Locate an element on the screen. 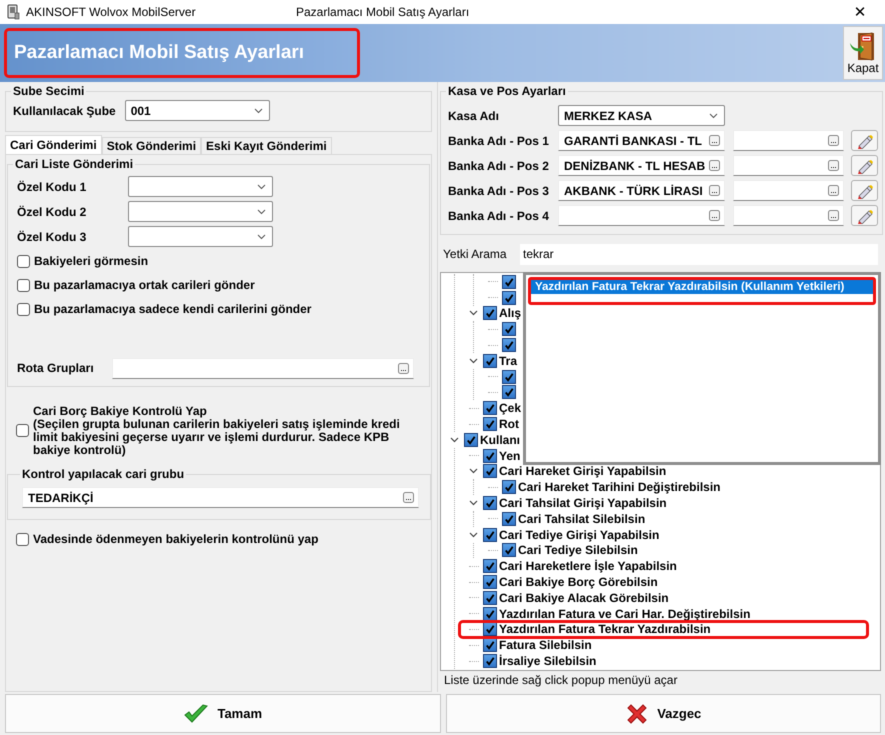 This screenshot has width=885, height=735. tree-item: Yen is located at coordinates (509, 455).